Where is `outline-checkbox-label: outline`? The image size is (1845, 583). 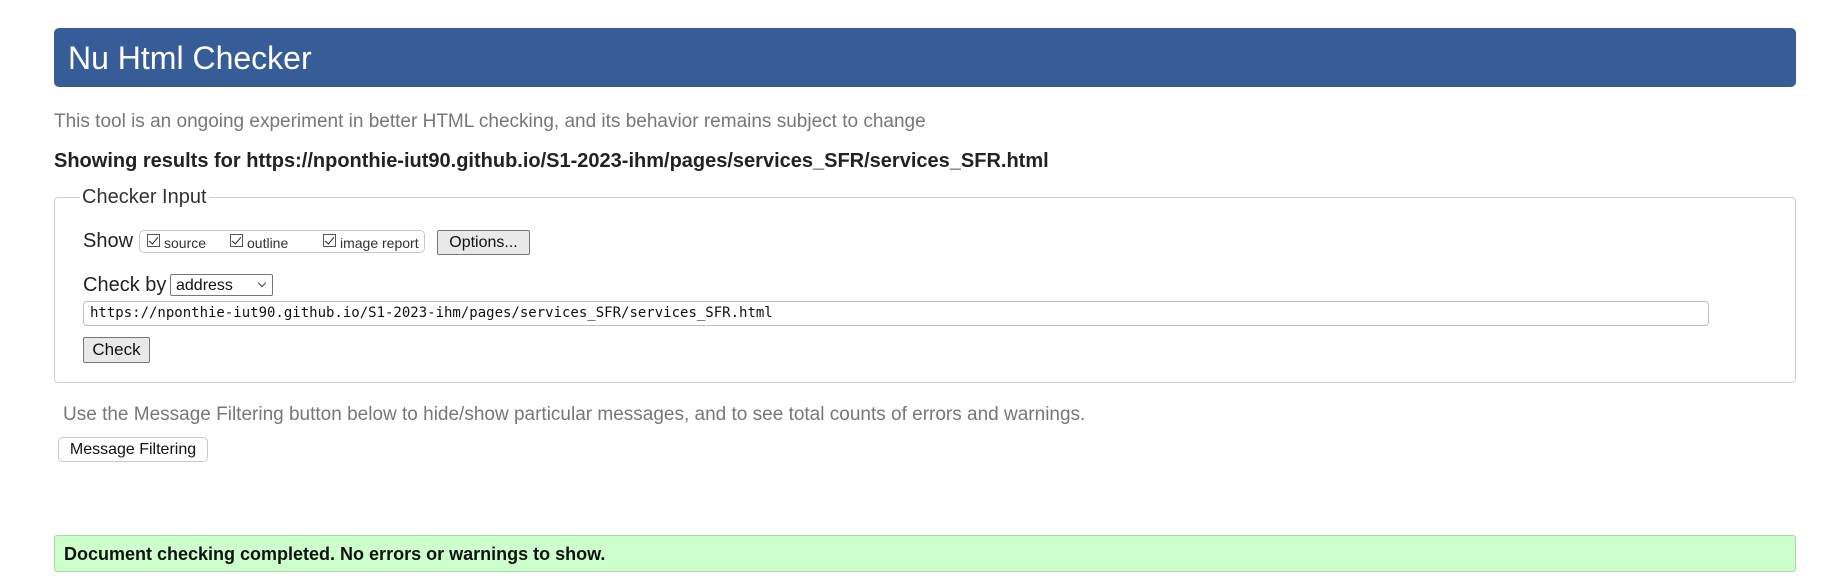
outline-checkbox-label: outline is located at coordinates (267, 243).